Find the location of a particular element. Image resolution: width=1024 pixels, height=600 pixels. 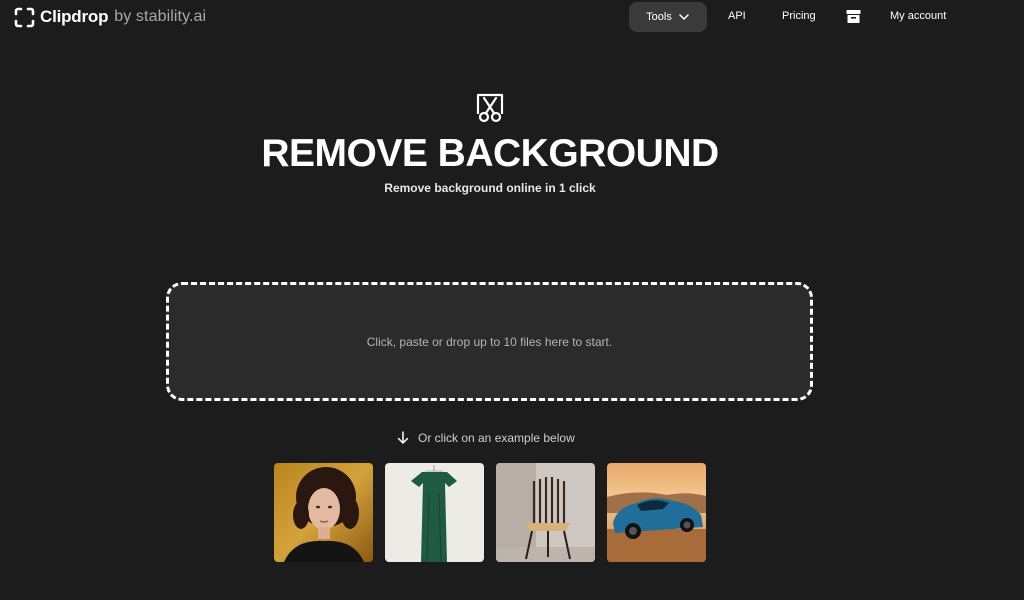

example-image-car is located at coordinates (656, 512).